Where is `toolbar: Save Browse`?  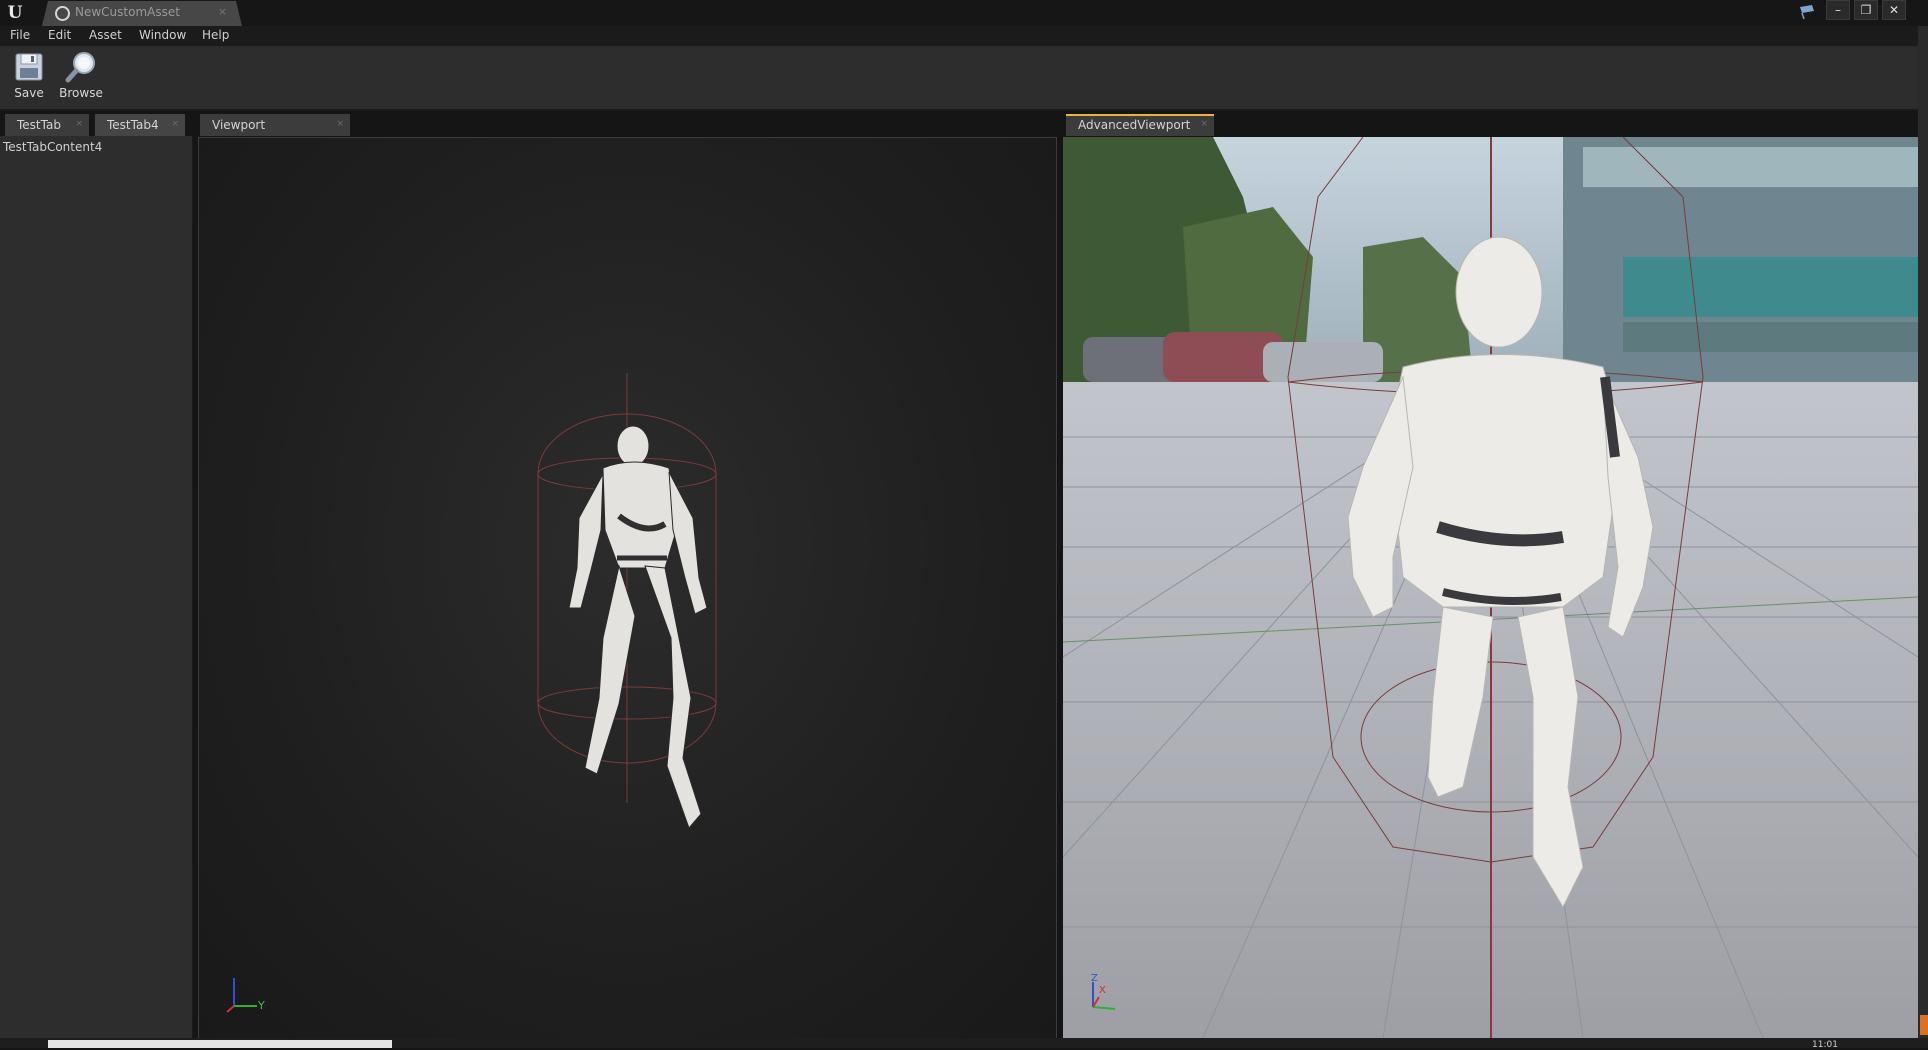
toolbar: Save Browse is located at coordinates (964, 79).